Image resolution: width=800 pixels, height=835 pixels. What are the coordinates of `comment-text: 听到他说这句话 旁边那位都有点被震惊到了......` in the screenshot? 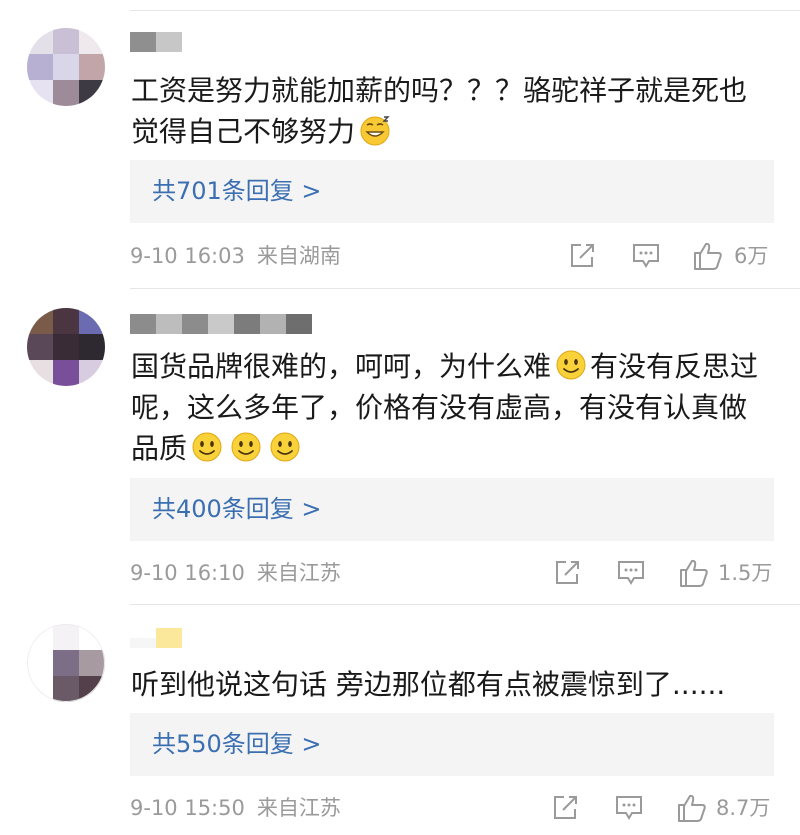 It's located at (428, 684).